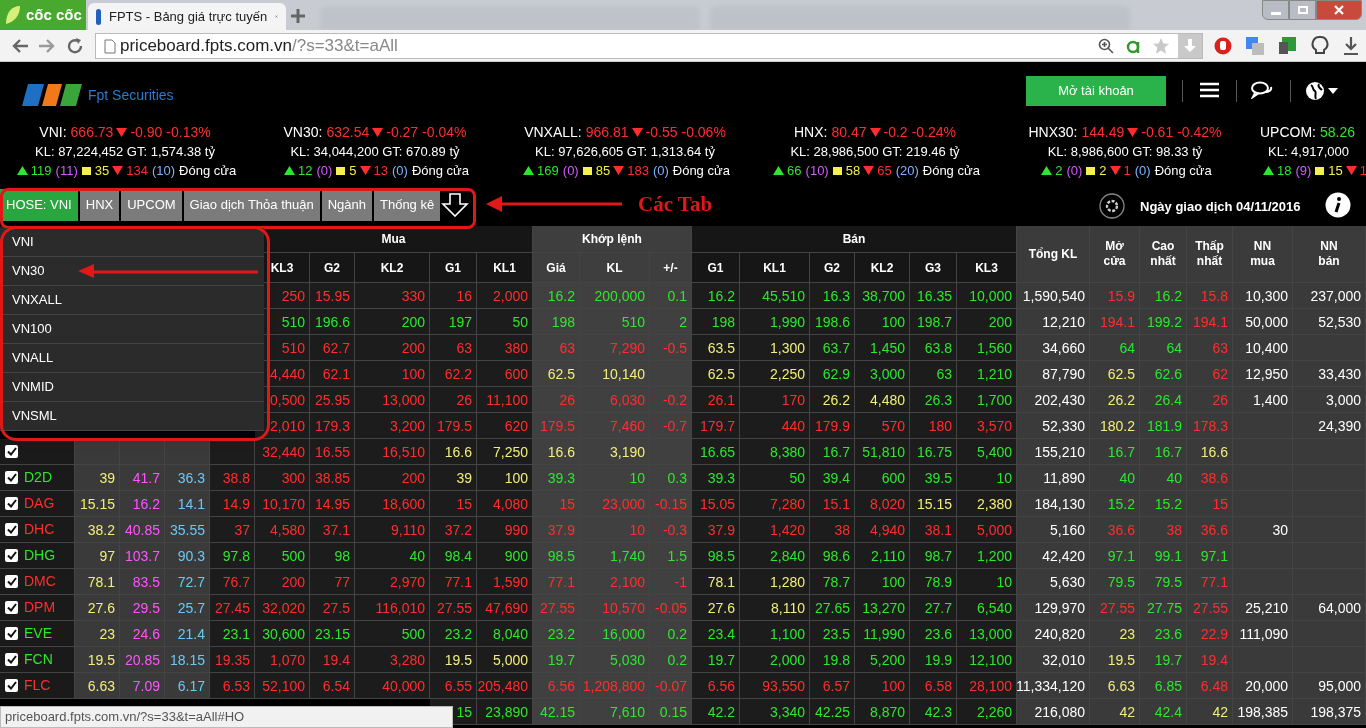 The width and height of the screenshot is (1366, 728). Describe the element at coordinates (1288, 132) in the screenshot. I see `index-name: UPCOM:` at that location.